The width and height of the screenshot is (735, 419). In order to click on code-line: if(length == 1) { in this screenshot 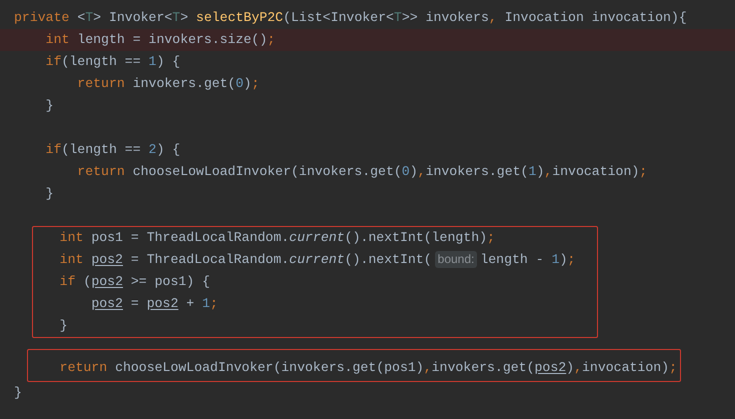, I will do `click(112, 61)`.